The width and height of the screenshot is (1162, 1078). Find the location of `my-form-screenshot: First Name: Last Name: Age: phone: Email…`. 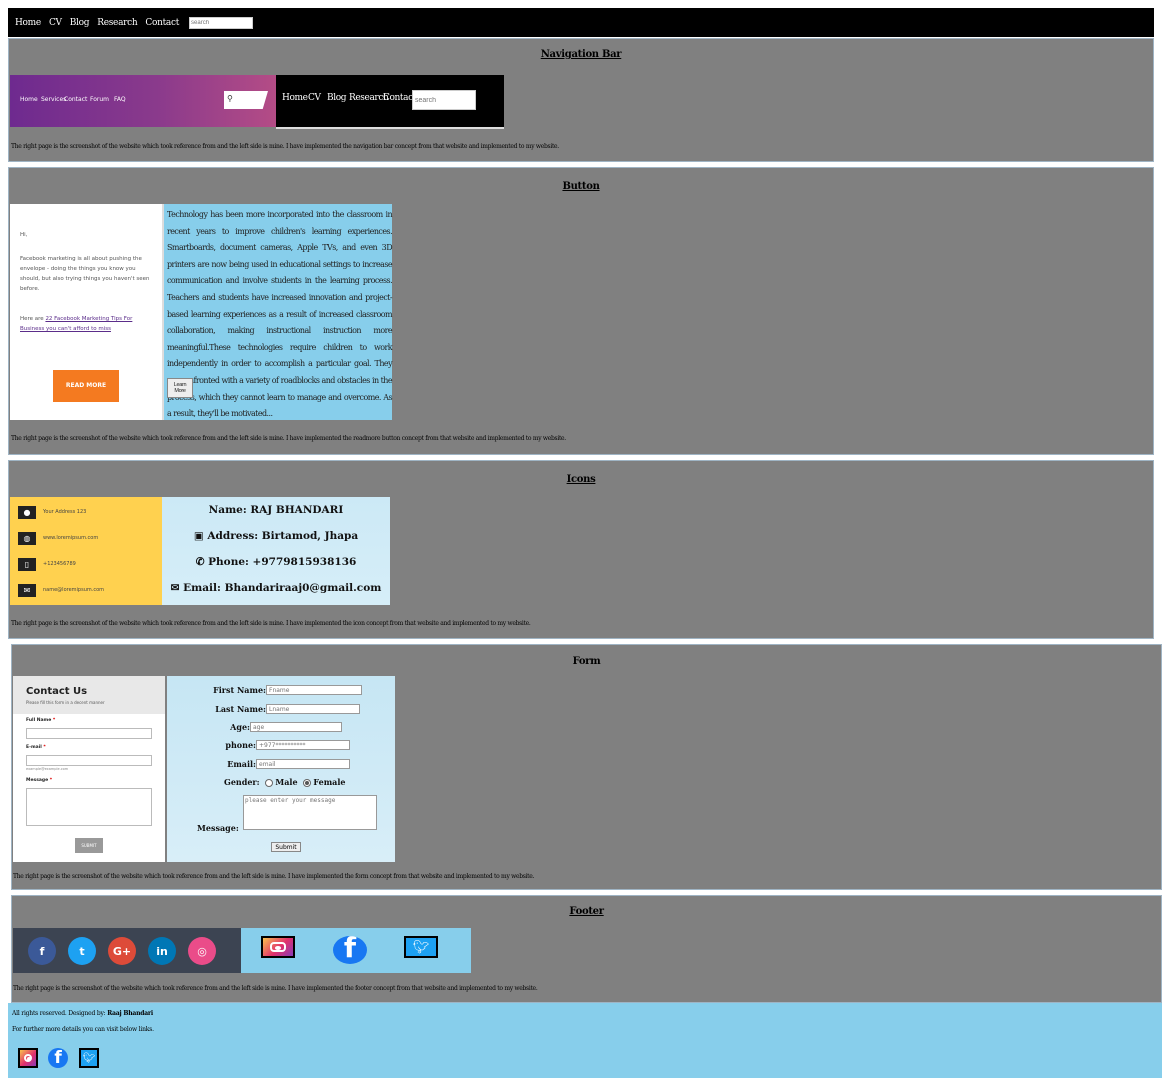

my-form-screenshot: First Name: Last Name: Age: phone: Email… is located at coordinates (281, 769).